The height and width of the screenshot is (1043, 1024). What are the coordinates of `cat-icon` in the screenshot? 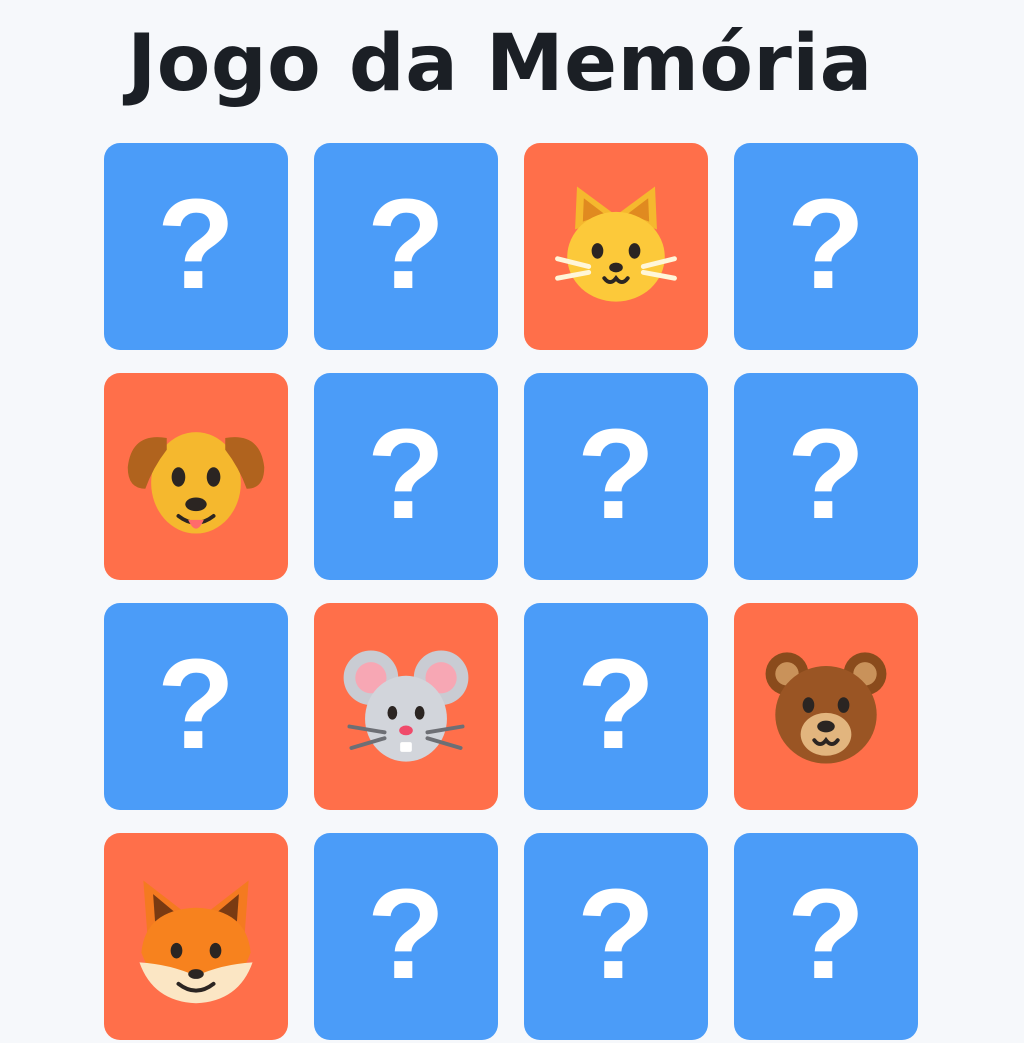 It's located at (616, 247).